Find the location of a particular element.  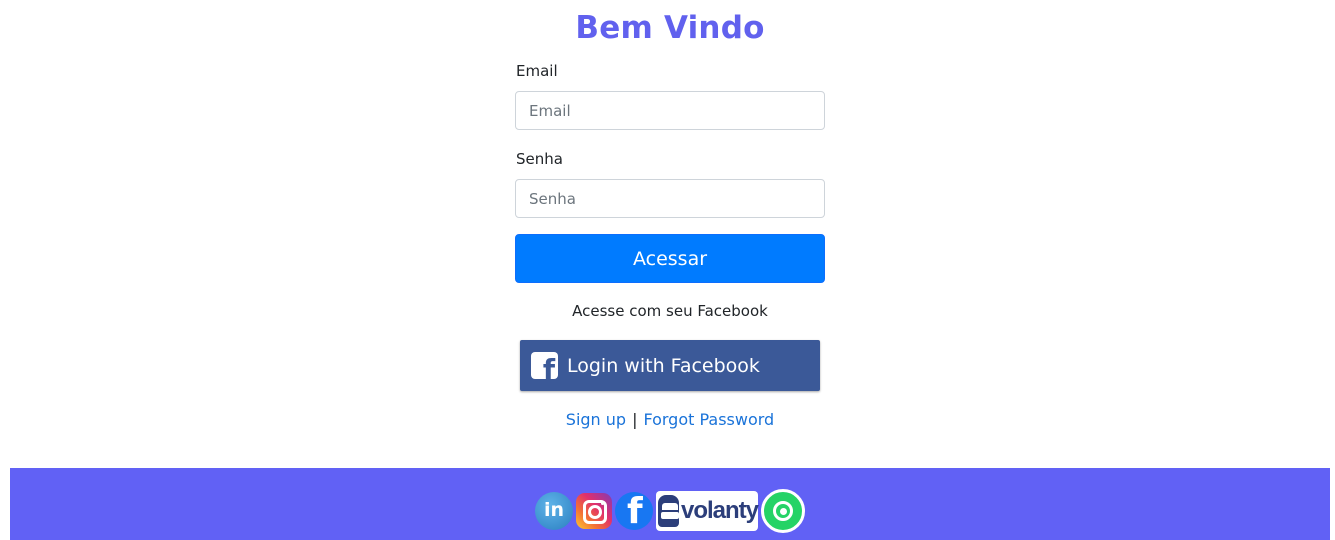

linkedin-glyph: in is located at coordinates (554, 510).